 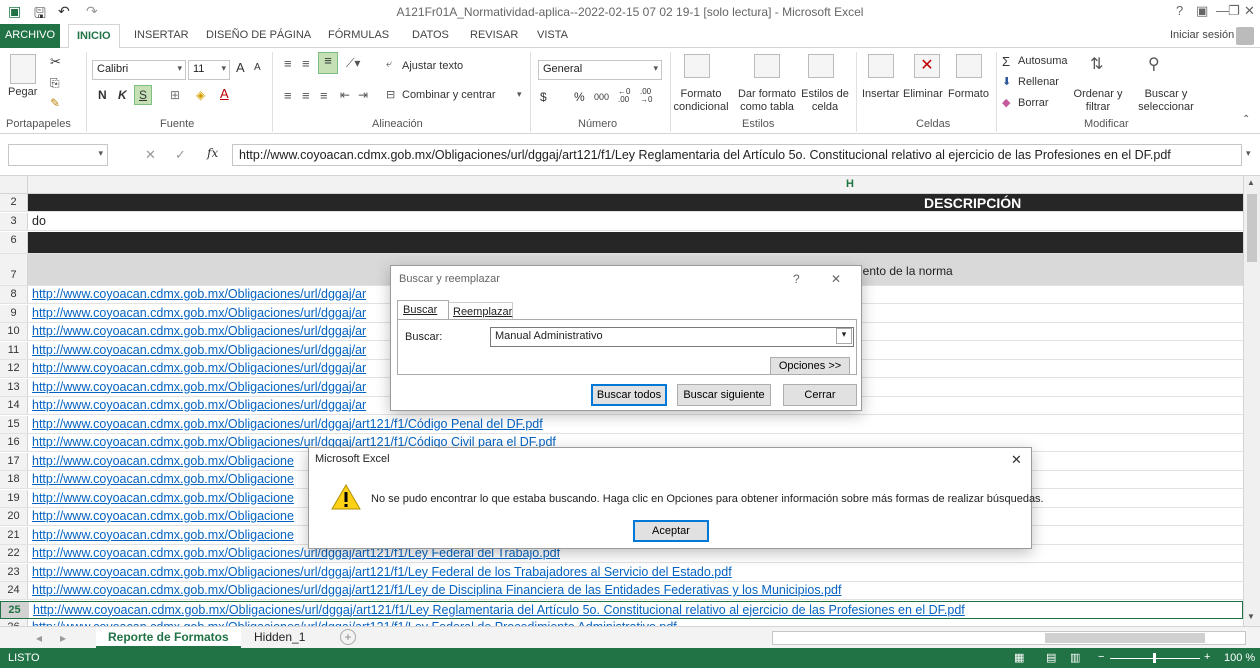 What do you see at coordinates (701, 101) in the screenshot?
I see `conditional-format-button: Formato condicional` at bounding box center [701, 101].